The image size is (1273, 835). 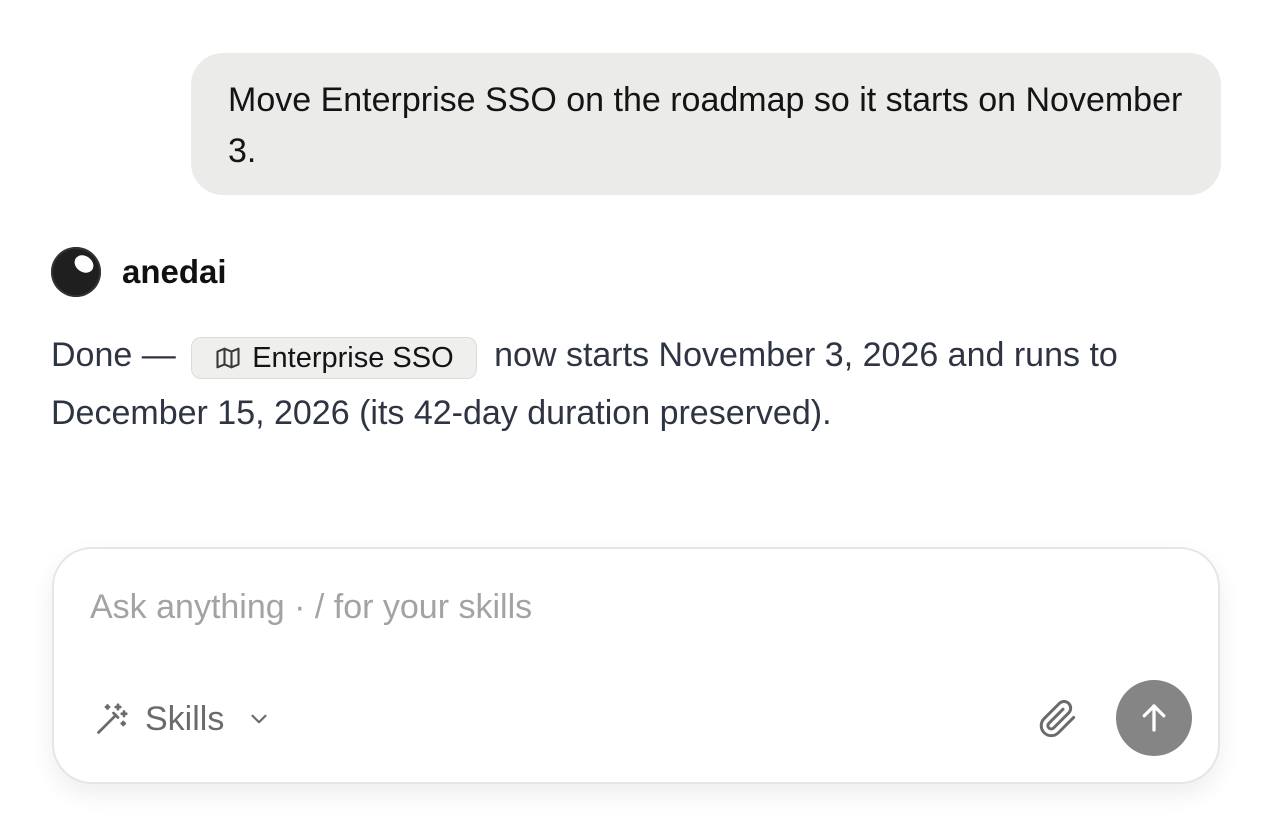 I want to click on assistant-header: anedai, so click(x=139, y=272).